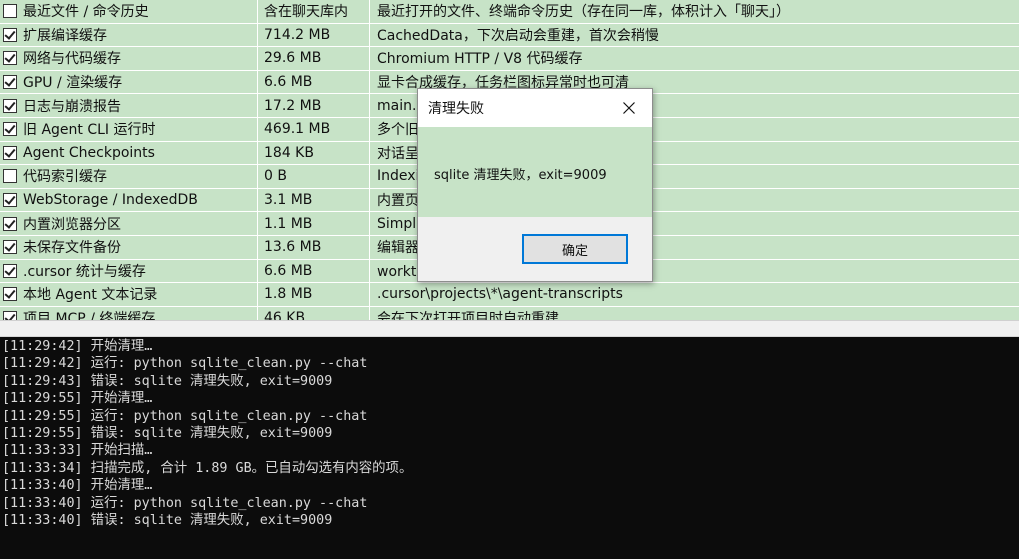 This screenshot has width=1019, height=559. I want to click on item-name-cell: 项目 MCP / 终端缓存, so click(129, 313).